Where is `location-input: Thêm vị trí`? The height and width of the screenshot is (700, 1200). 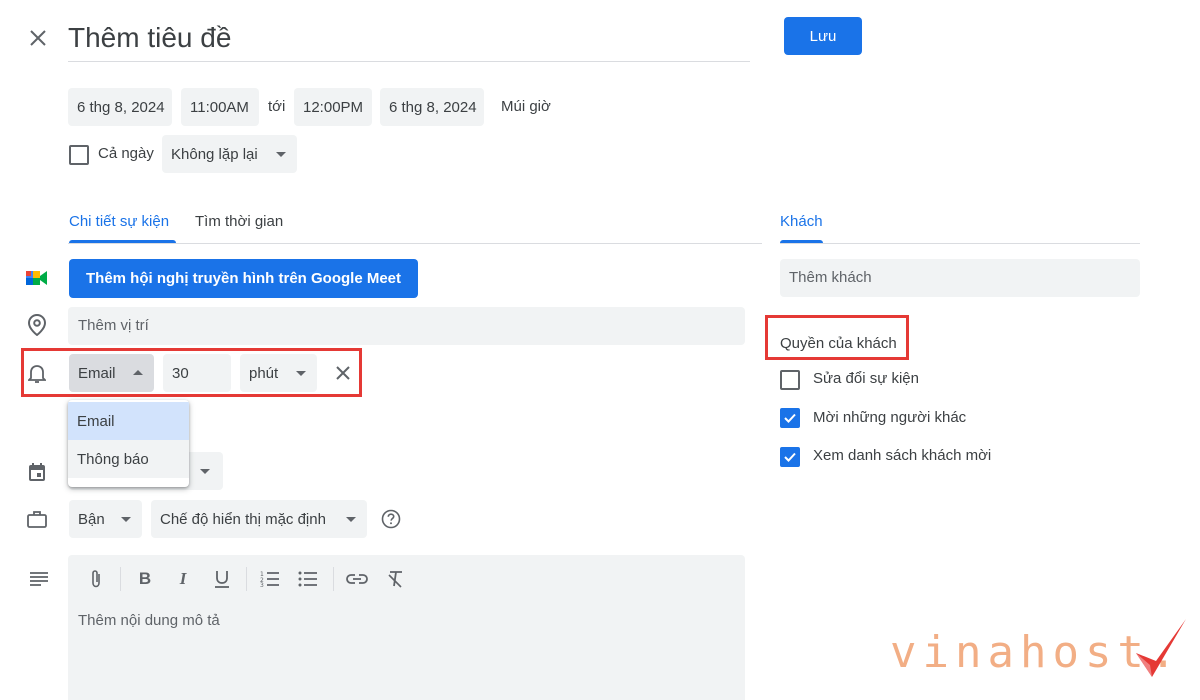
location-input: Thêm vị trí is located at coordinates (406, 326).